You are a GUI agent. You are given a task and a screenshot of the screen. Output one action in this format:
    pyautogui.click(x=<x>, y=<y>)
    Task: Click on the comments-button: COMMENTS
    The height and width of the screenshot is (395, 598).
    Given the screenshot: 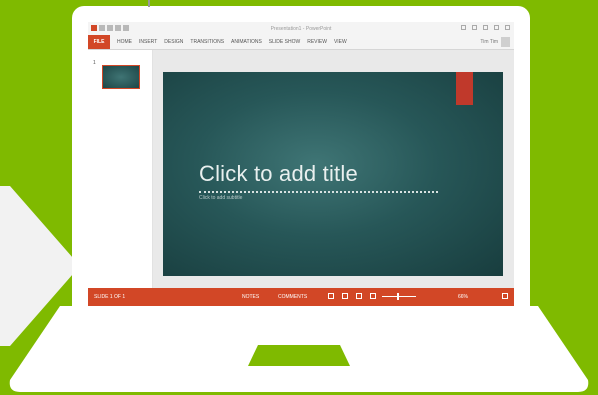 What is the action you would take?
    pyautogui.click(x=292, y=297)
    